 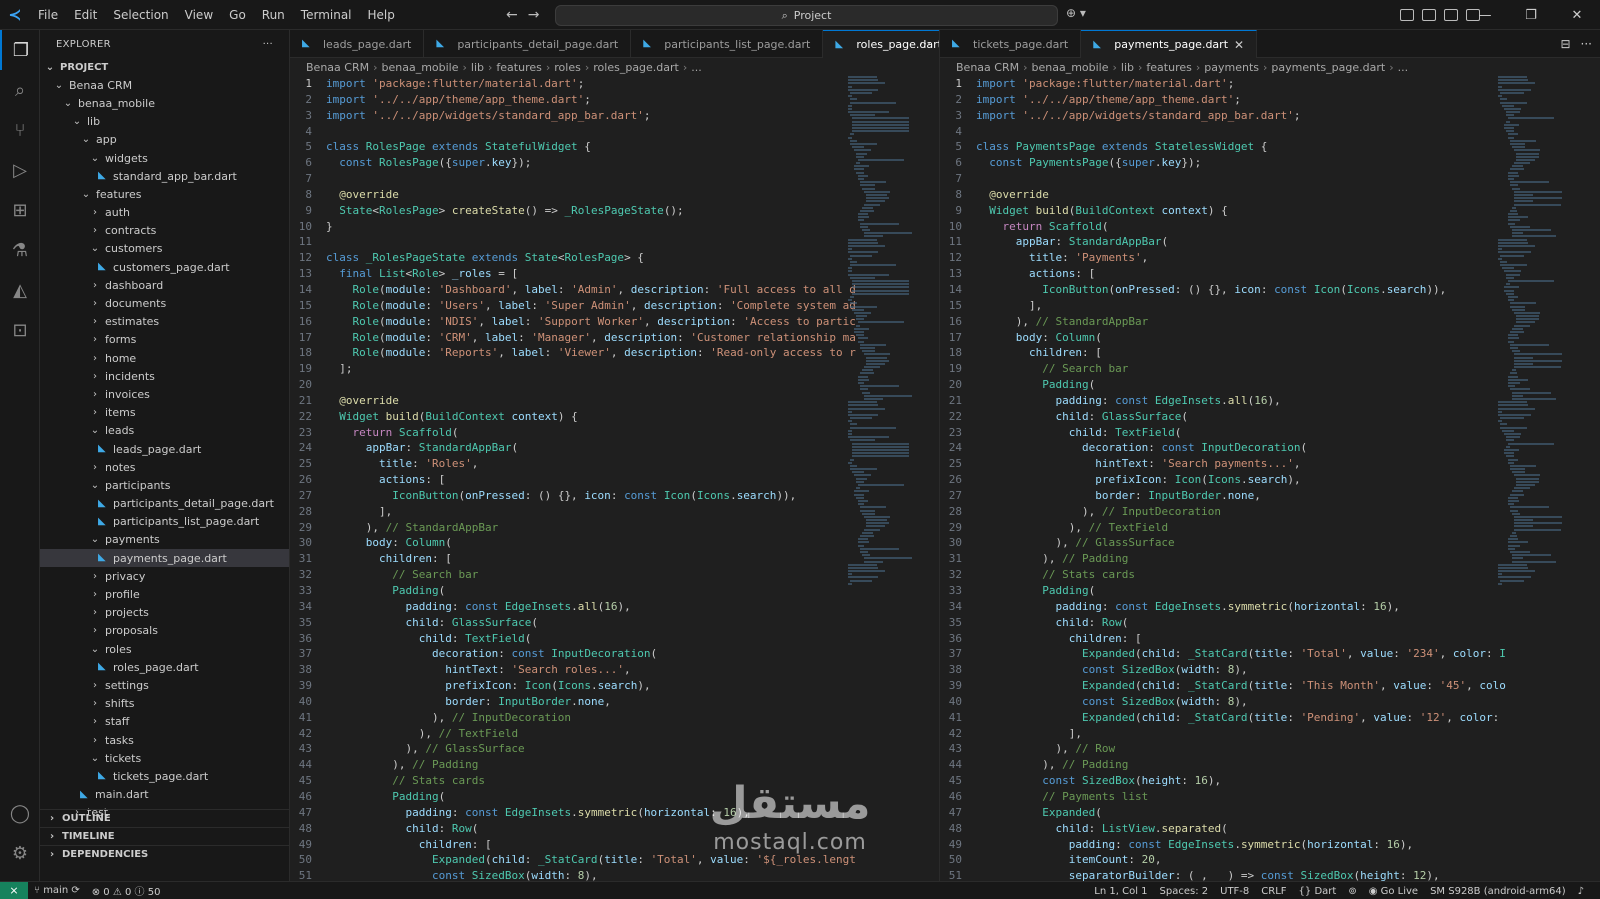 I want to click on customize-layout-icon, so click(x=1407, y=15).